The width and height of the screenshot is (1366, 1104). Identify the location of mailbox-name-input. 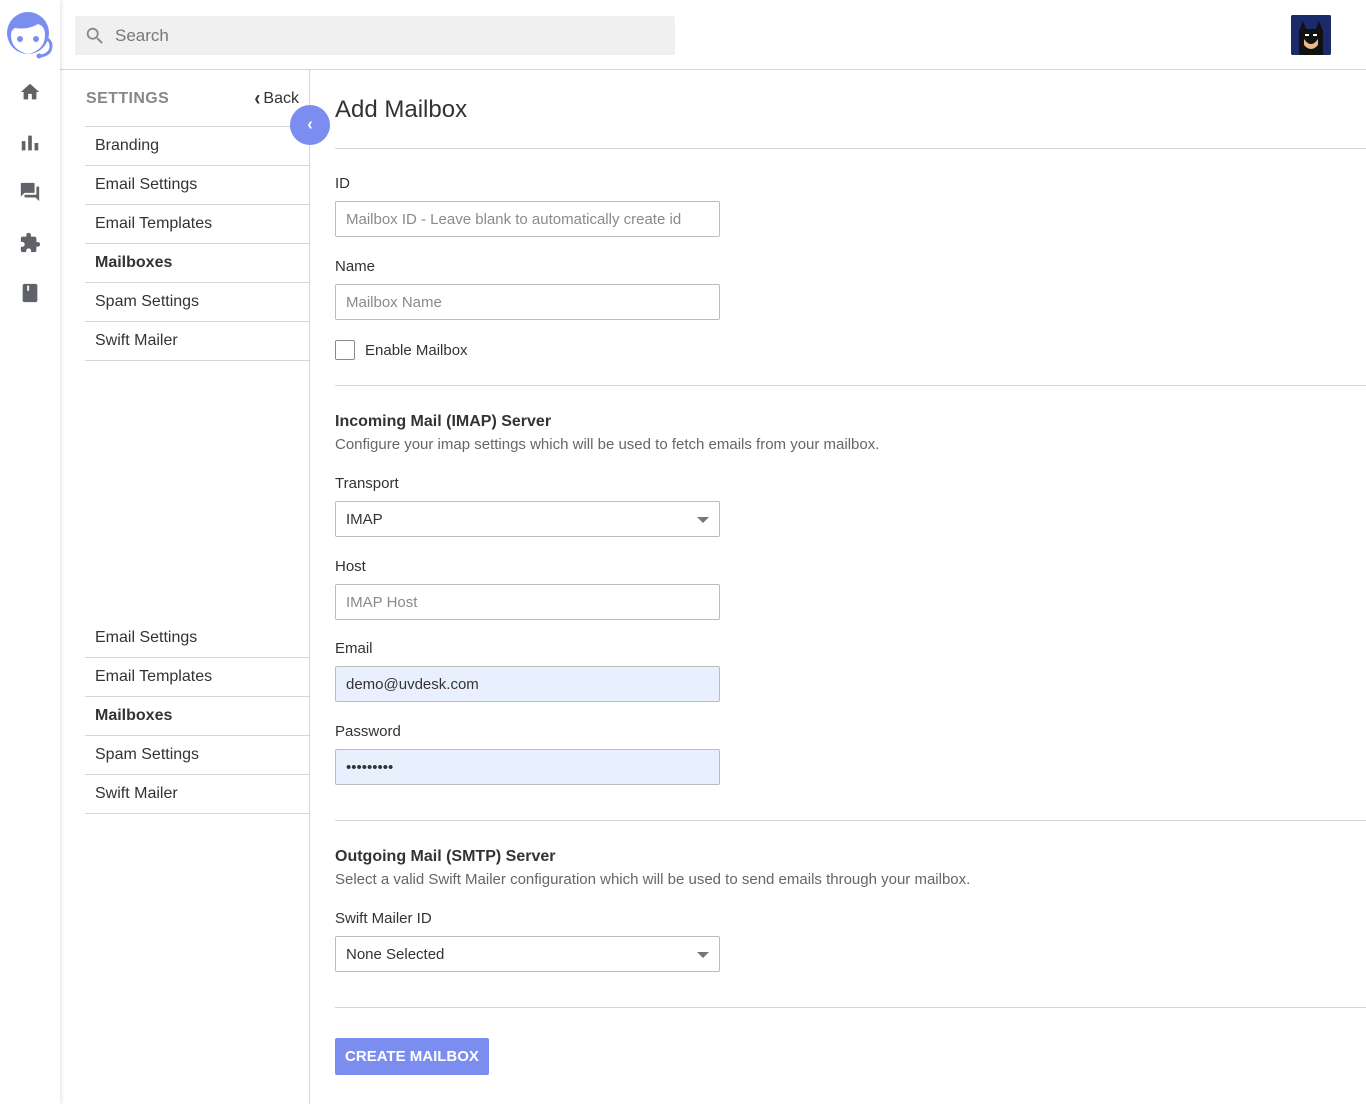
(527, 302).